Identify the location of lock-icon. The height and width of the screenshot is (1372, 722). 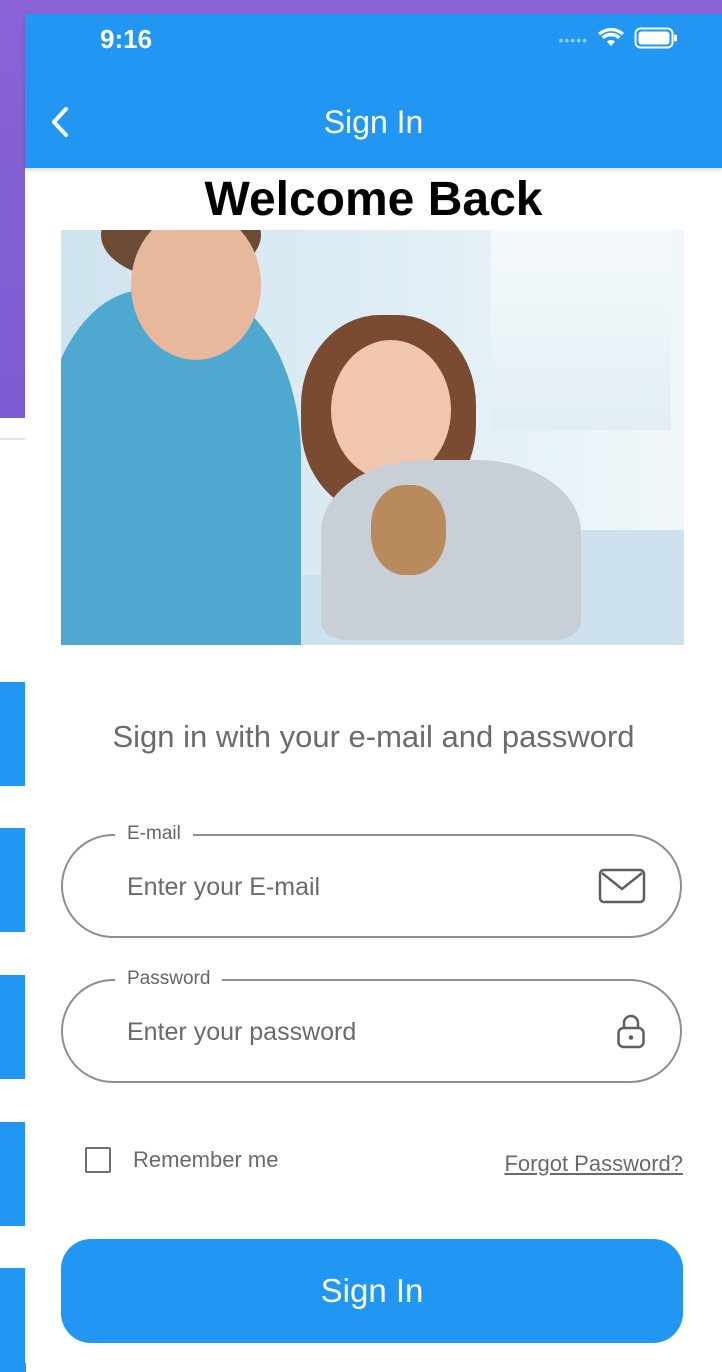
(631, 1031).